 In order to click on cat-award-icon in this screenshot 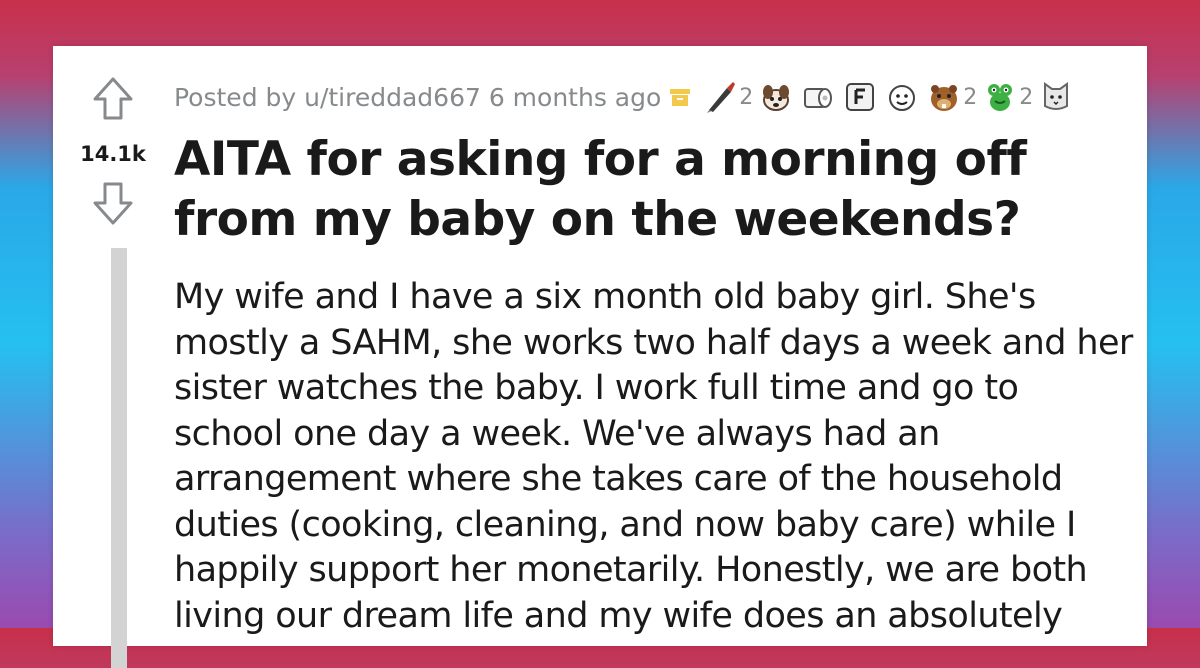, I will do `click(1056, 96)`.